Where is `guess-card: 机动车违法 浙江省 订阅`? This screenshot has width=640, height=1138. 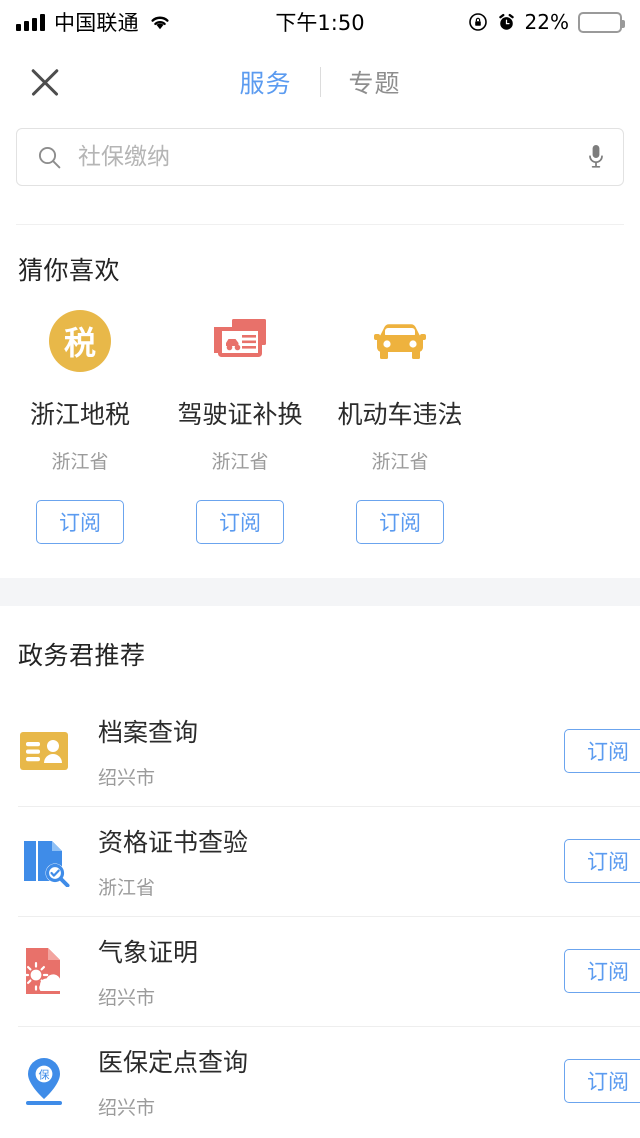
guess-card: 机动车违法 浙江省 订阅 is located at coordinates (400, 426).